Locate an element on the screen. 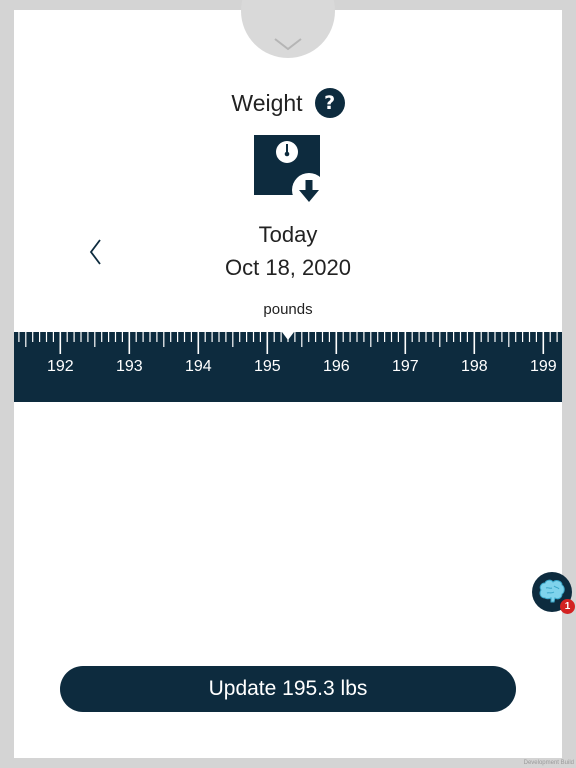 The image size is (576, 768). question-icon: ? is located at coordinates (330, 103).